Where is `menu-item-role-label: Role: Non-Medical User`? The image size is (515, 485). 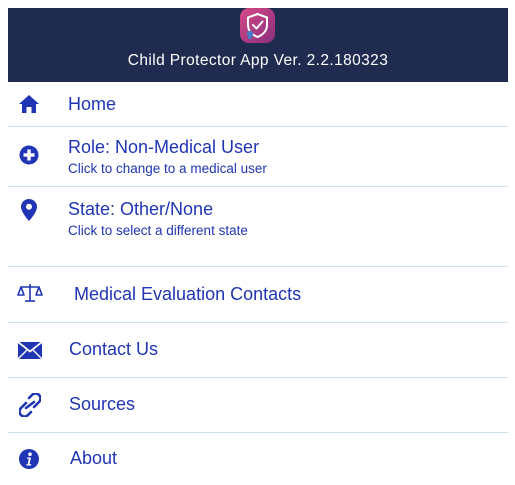
menu-item-role-label: Role: Non-Medical User is located at coordinates (164, 147).